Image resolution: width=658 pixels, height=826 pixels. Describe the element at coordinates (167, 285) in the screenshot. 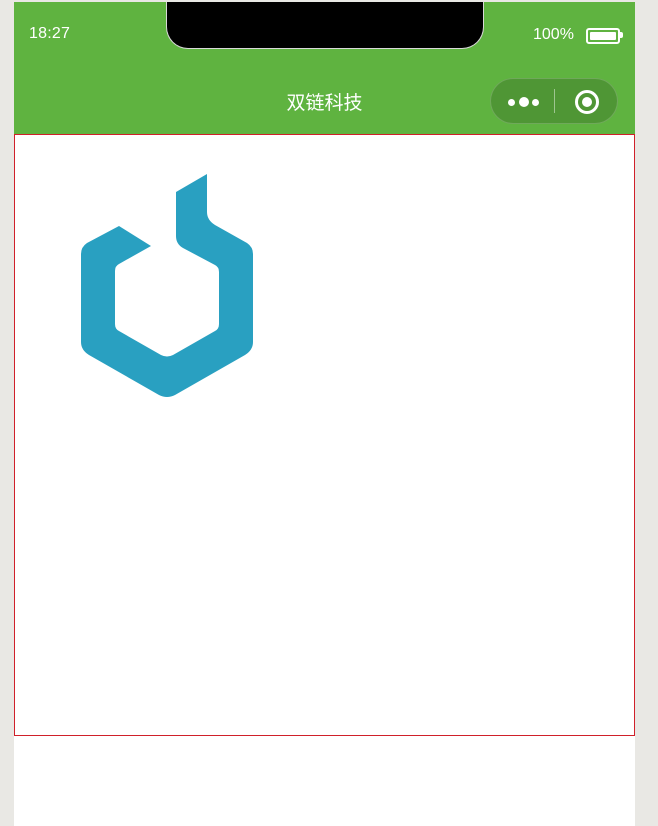

I see `hexagon-logo-icon` at that location.